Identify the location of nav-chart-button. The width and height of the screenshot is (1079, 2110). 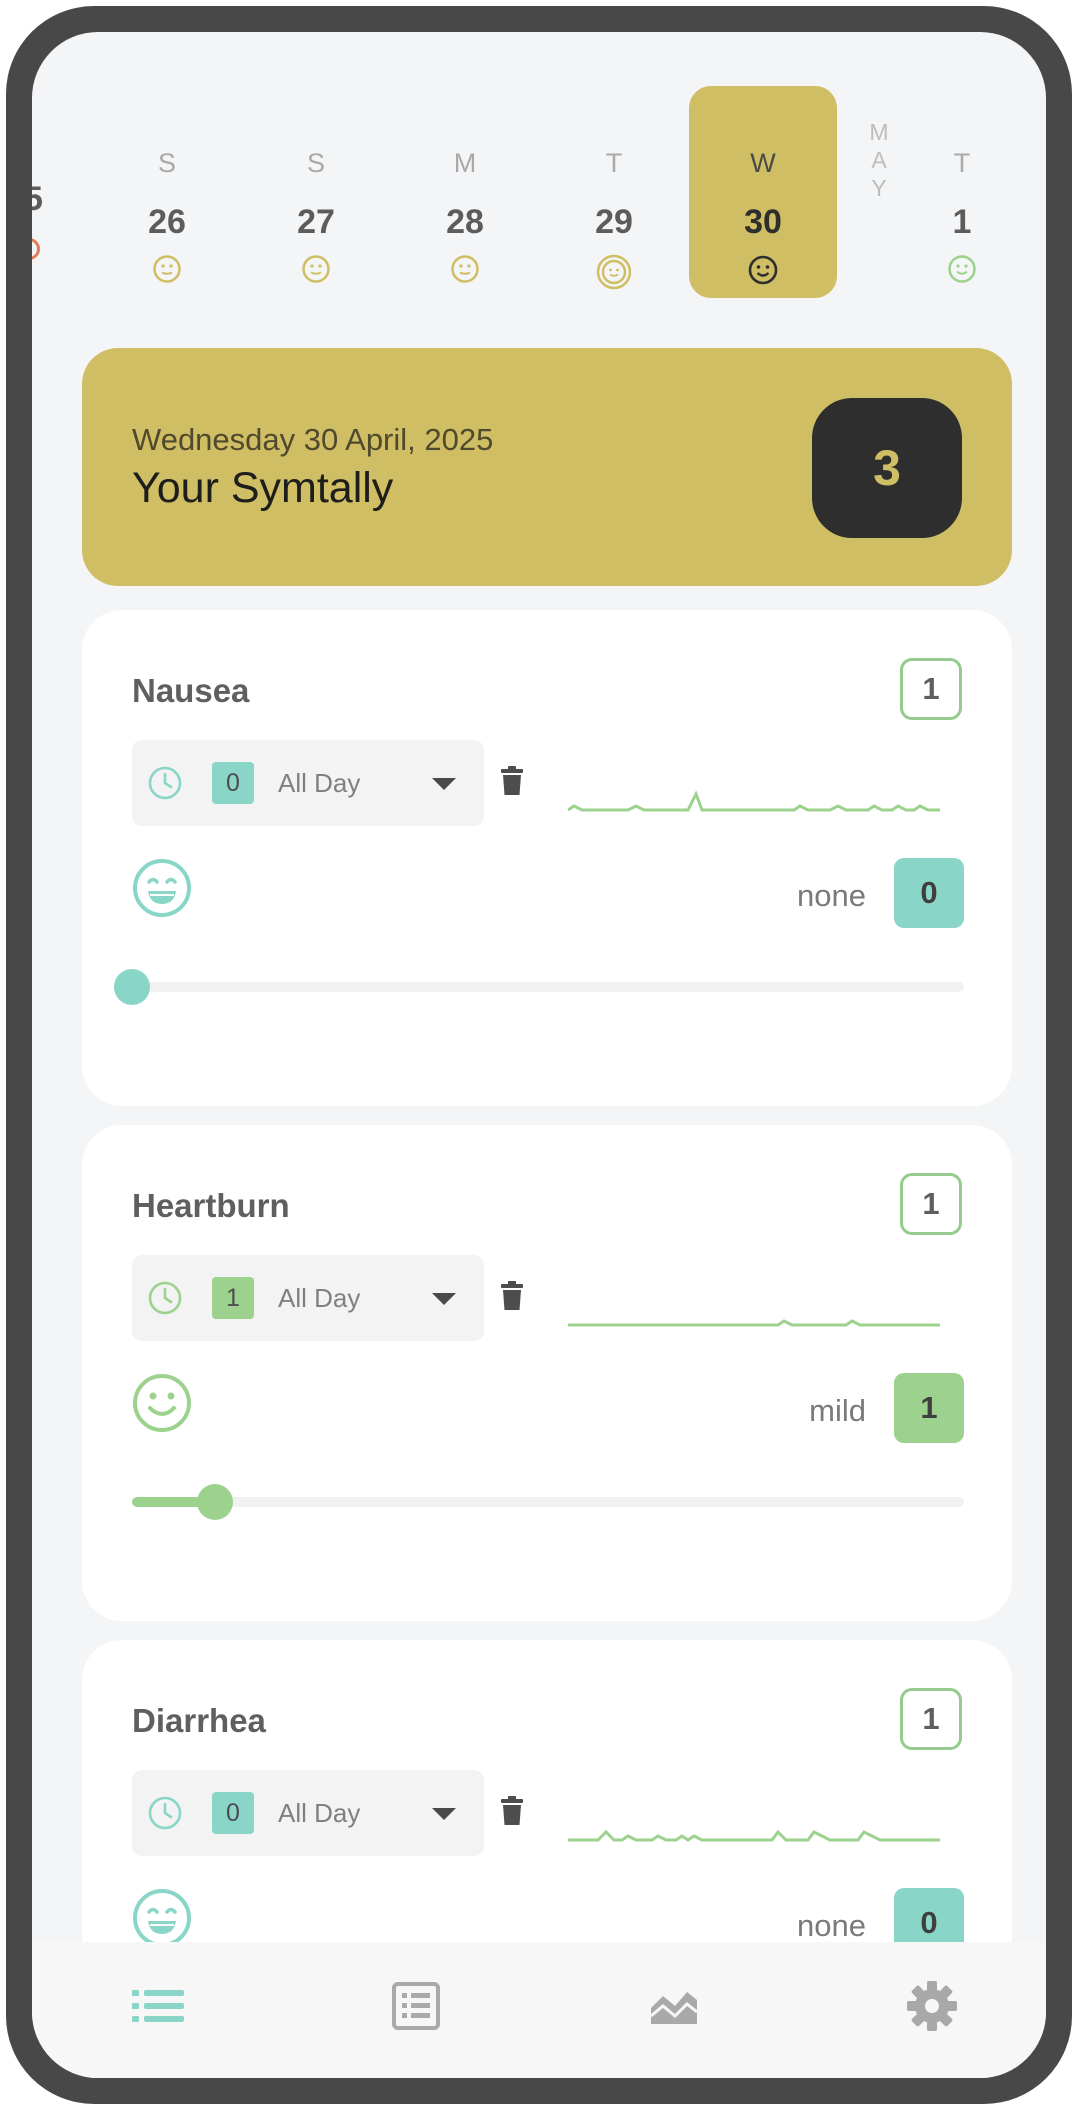
(674, 2008).